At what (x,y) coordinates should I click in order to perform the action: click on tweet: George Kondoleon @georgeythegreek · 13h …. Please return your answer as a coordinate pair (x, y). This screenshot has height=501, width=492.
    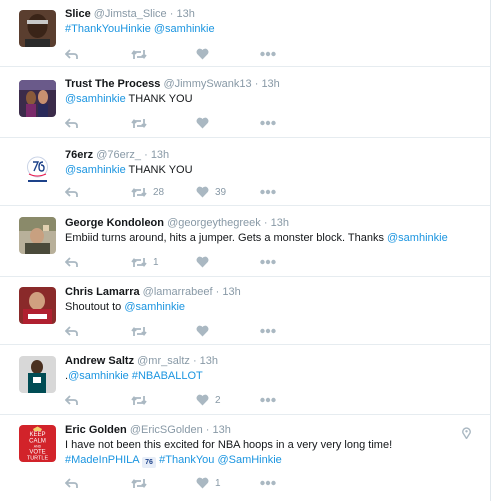
    Looking at the image, I should click on (245, 241).